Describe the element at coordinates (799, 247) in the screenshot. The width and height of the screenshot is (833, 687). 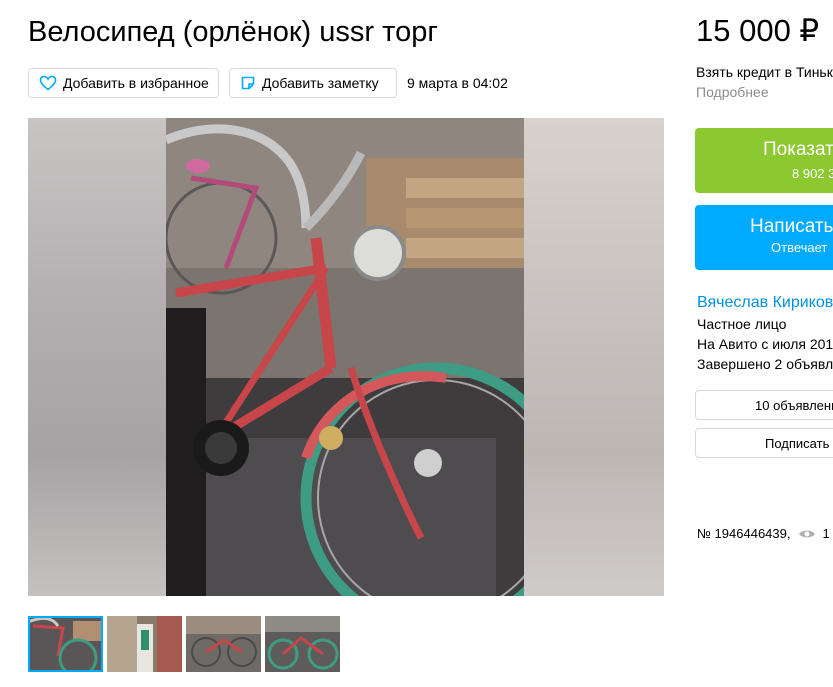
I see `response-time: Отвечает` at that location.